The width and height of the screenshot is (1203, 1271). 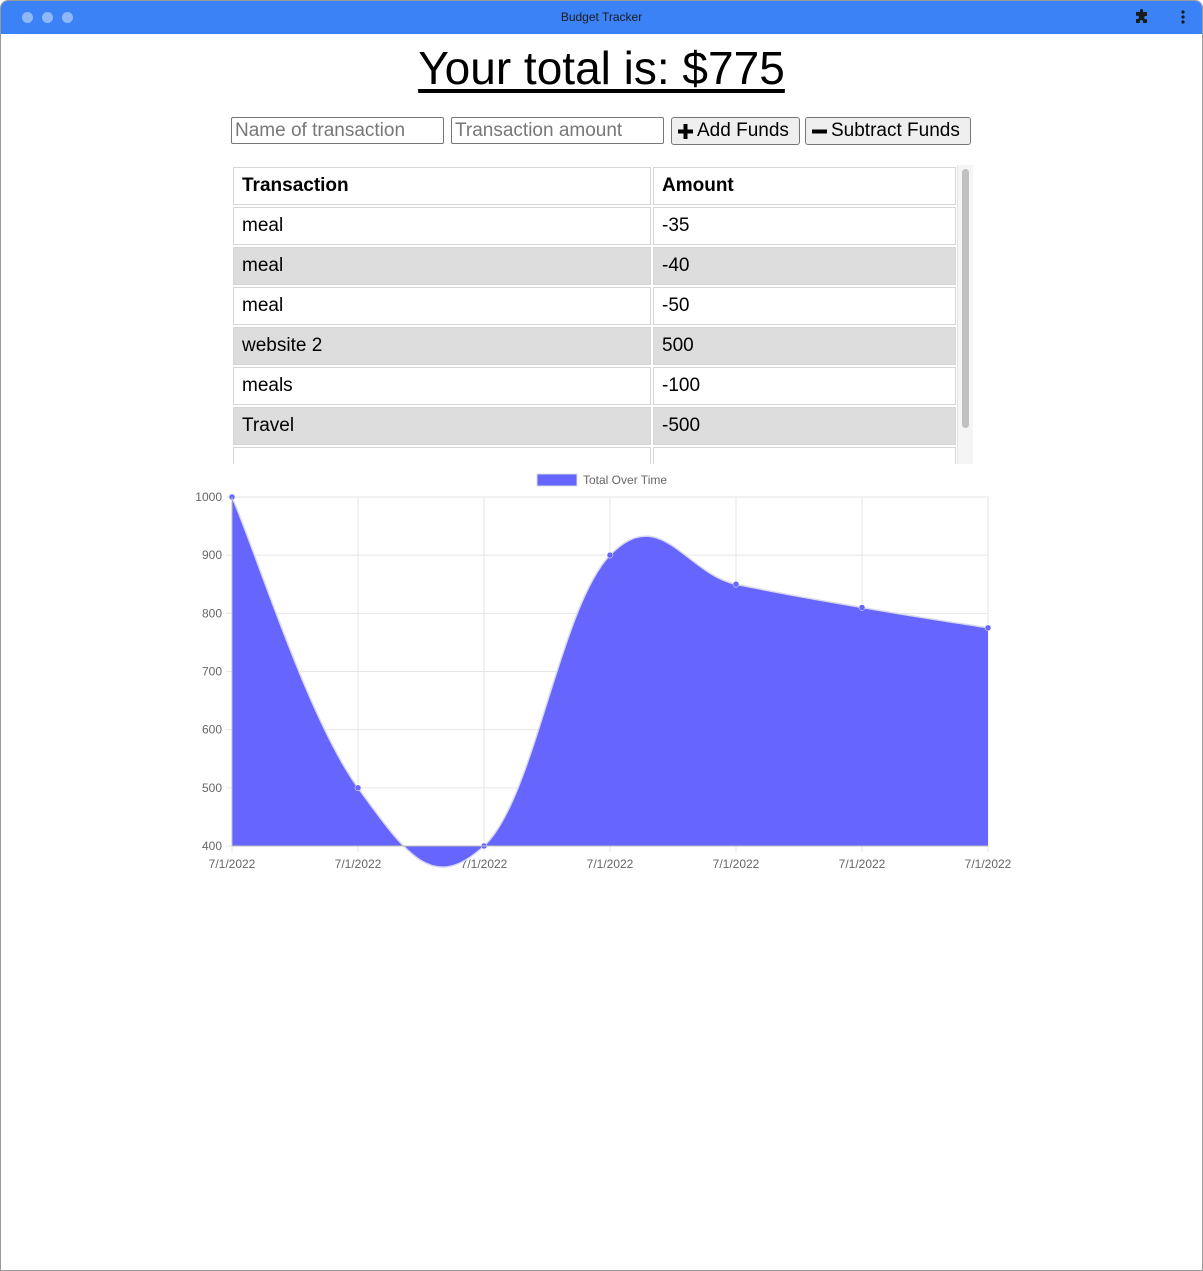 I want to click on subtract-funds-button: Subtract Funds, so click(x=888, y=131).